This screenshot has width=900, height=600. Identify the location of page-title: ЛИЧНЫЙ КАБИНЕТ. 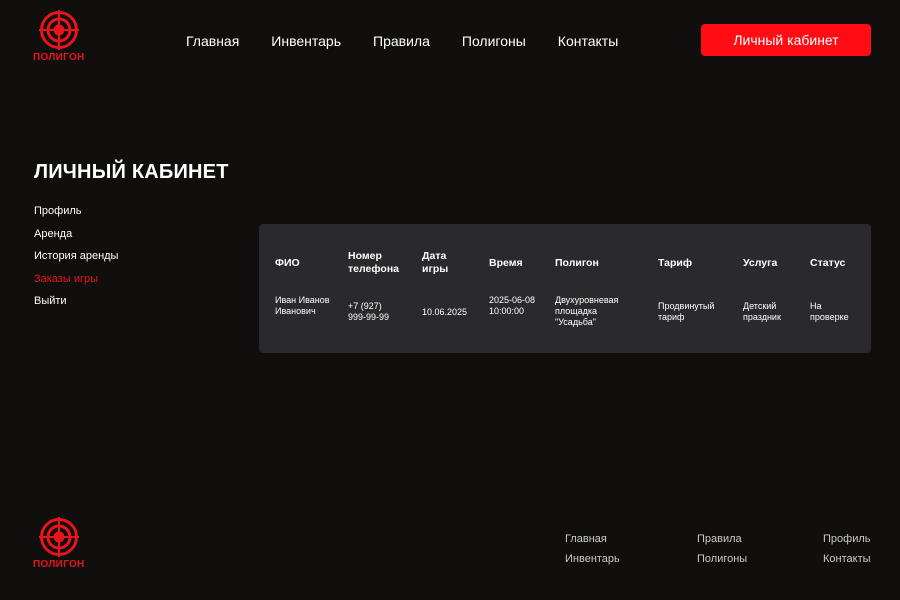
(131, 172).